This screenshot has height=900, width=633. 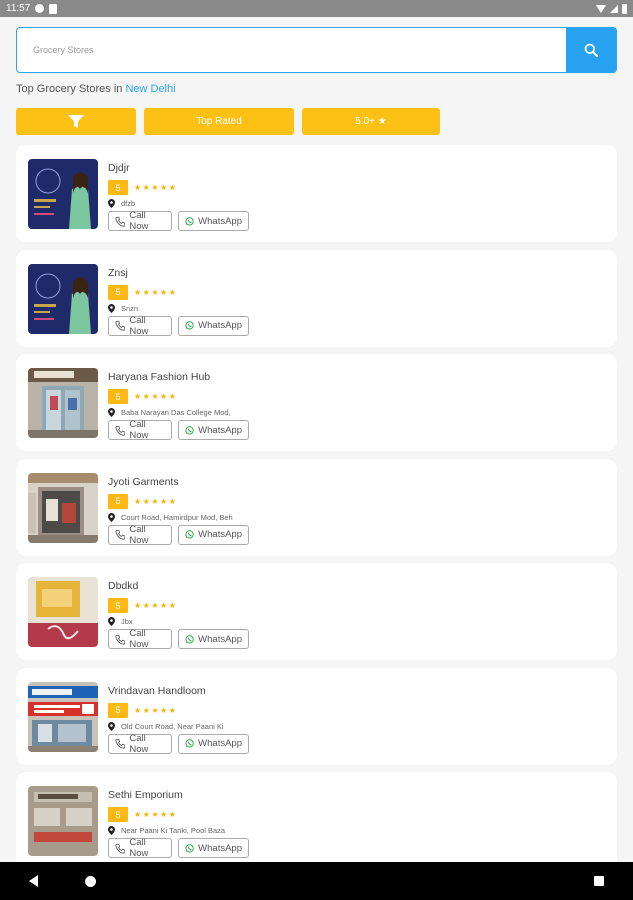 What do you see at coordinates (178, 830) in the screenshot?
I see `store-address: Near Paani Ki Tanki, Pool Baza` at bounding box center [178, 830].